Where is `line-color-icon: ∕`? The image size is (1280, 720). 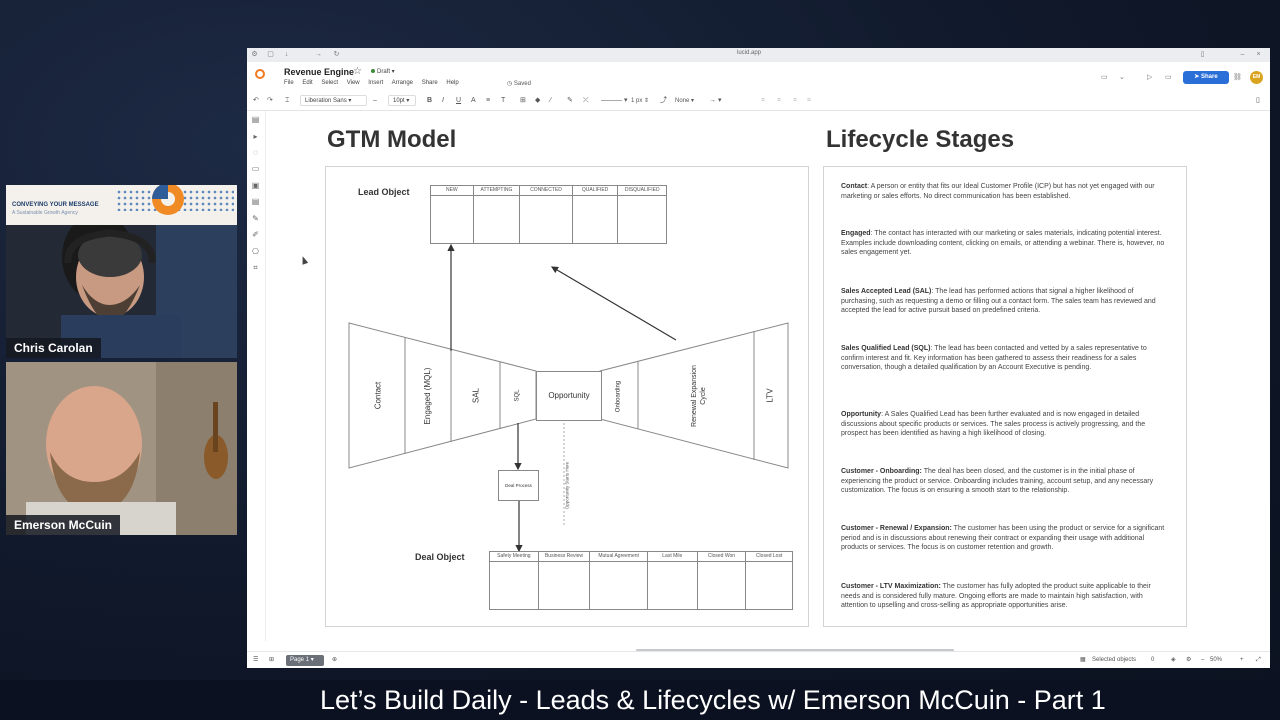
line-color-icon: ∕ is located at coordinates (550, 101).